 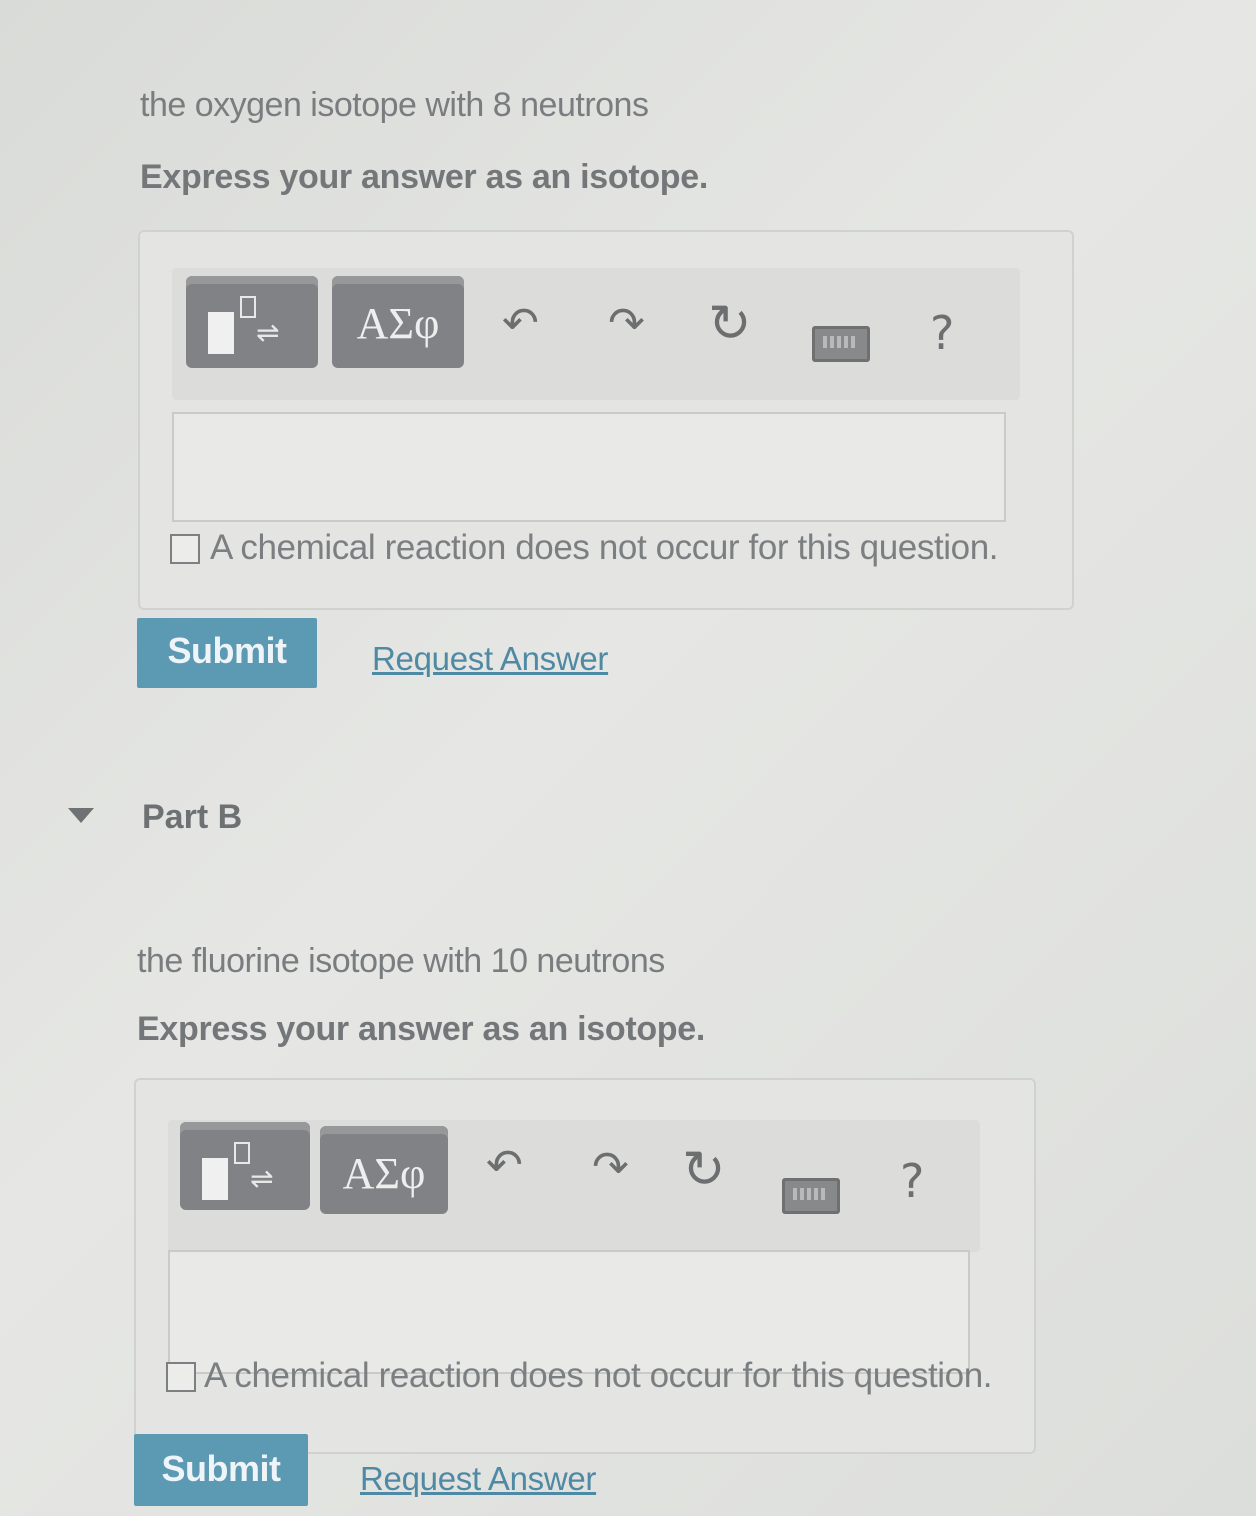 What do you see at coordinates (185, 549) in the screenshot?
I see `part-a-no-reaction-checkbox` at bounding box center [185, 549].